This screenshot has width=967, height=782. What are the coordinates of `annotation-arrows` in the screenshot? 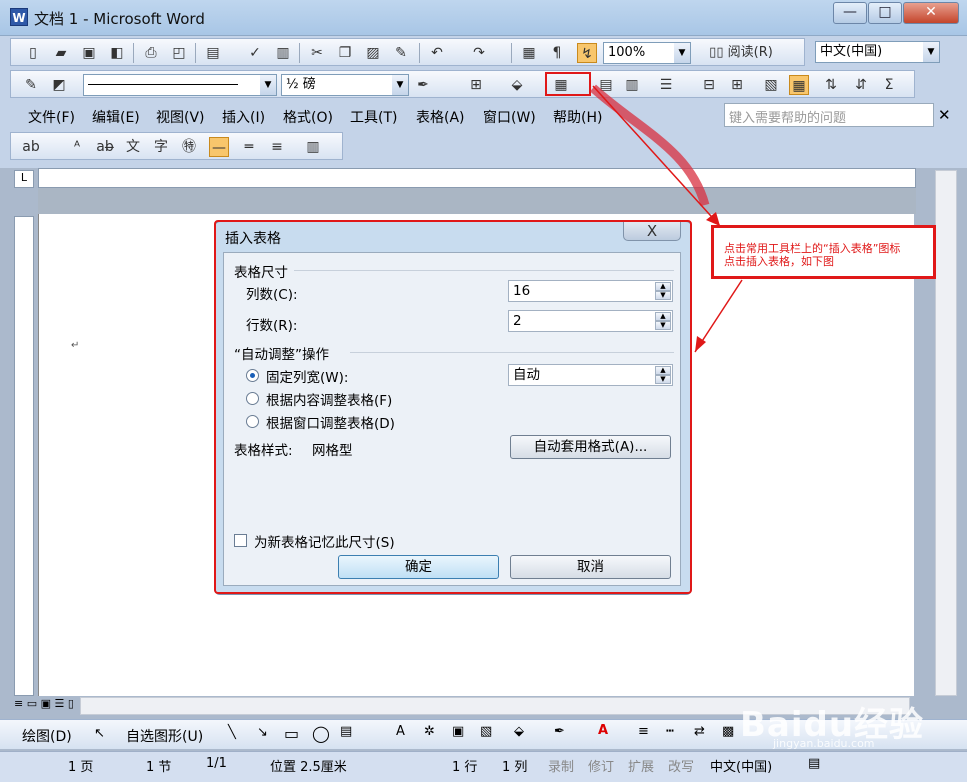 It's located at (666, 218).